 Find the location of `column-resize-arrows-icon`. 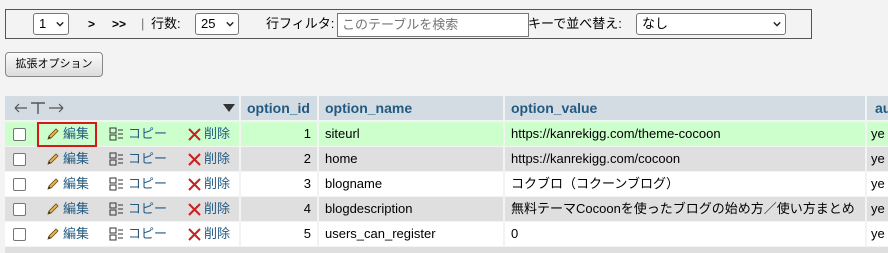

column-resize-arrows-icon is located at coordinates (39, 108).